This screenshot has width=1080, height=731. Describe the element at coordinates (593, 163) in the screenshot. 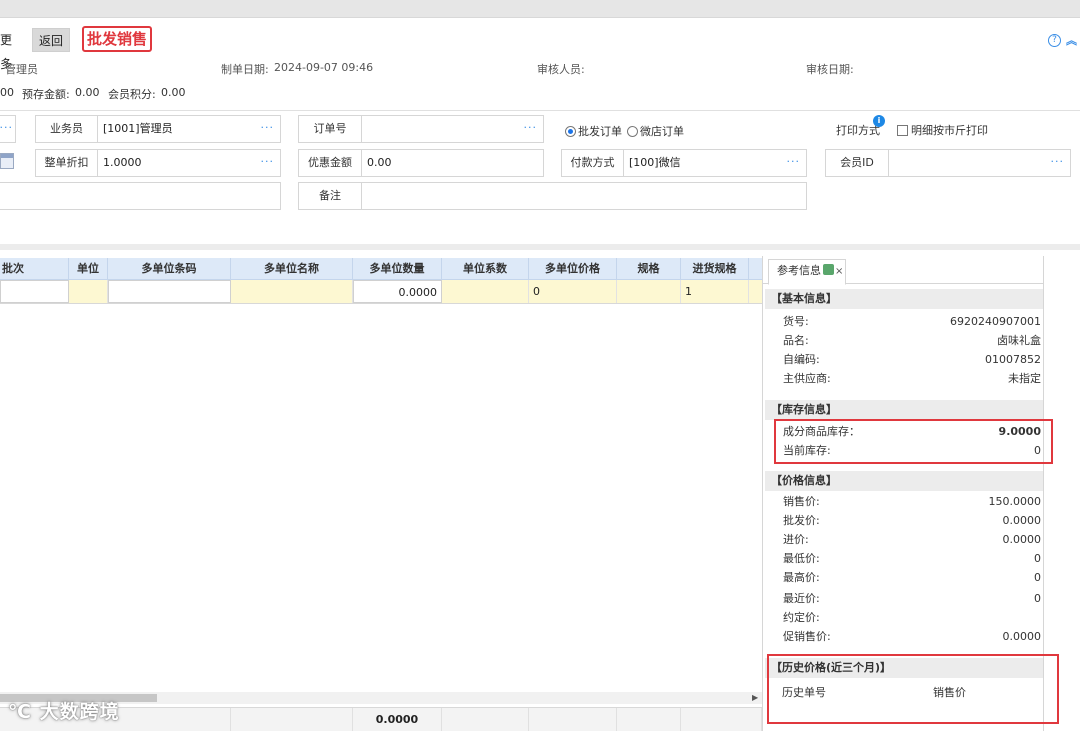

I see `payment-label: 付款方式` at that location.